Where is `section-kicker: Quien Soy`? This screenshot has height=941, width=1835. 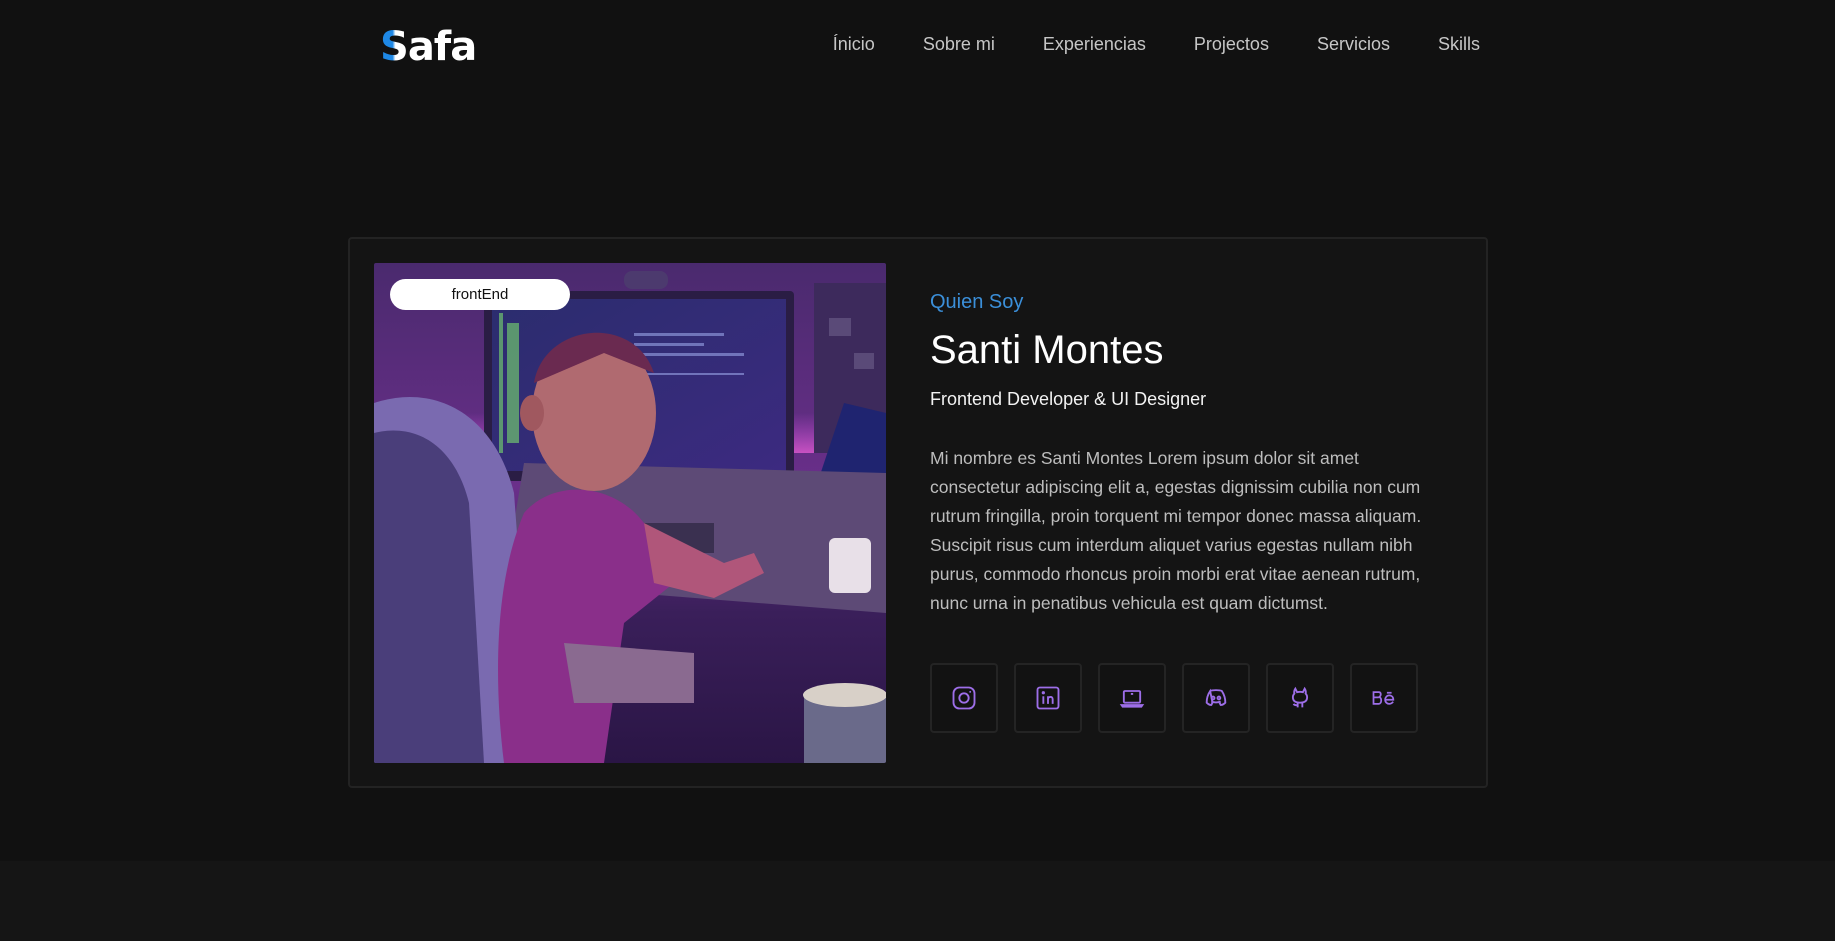
section-kicker: Quien Soy is located at coordinates (977, 302).